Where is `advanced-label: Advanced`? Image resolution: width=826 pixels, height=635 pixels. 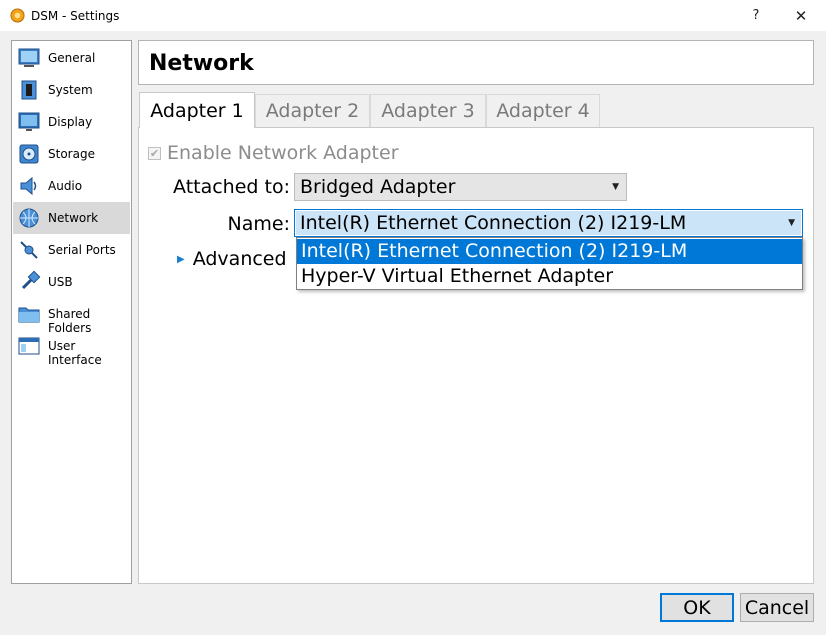
advanced-label: Advanced is located at coordinates (239, 259).